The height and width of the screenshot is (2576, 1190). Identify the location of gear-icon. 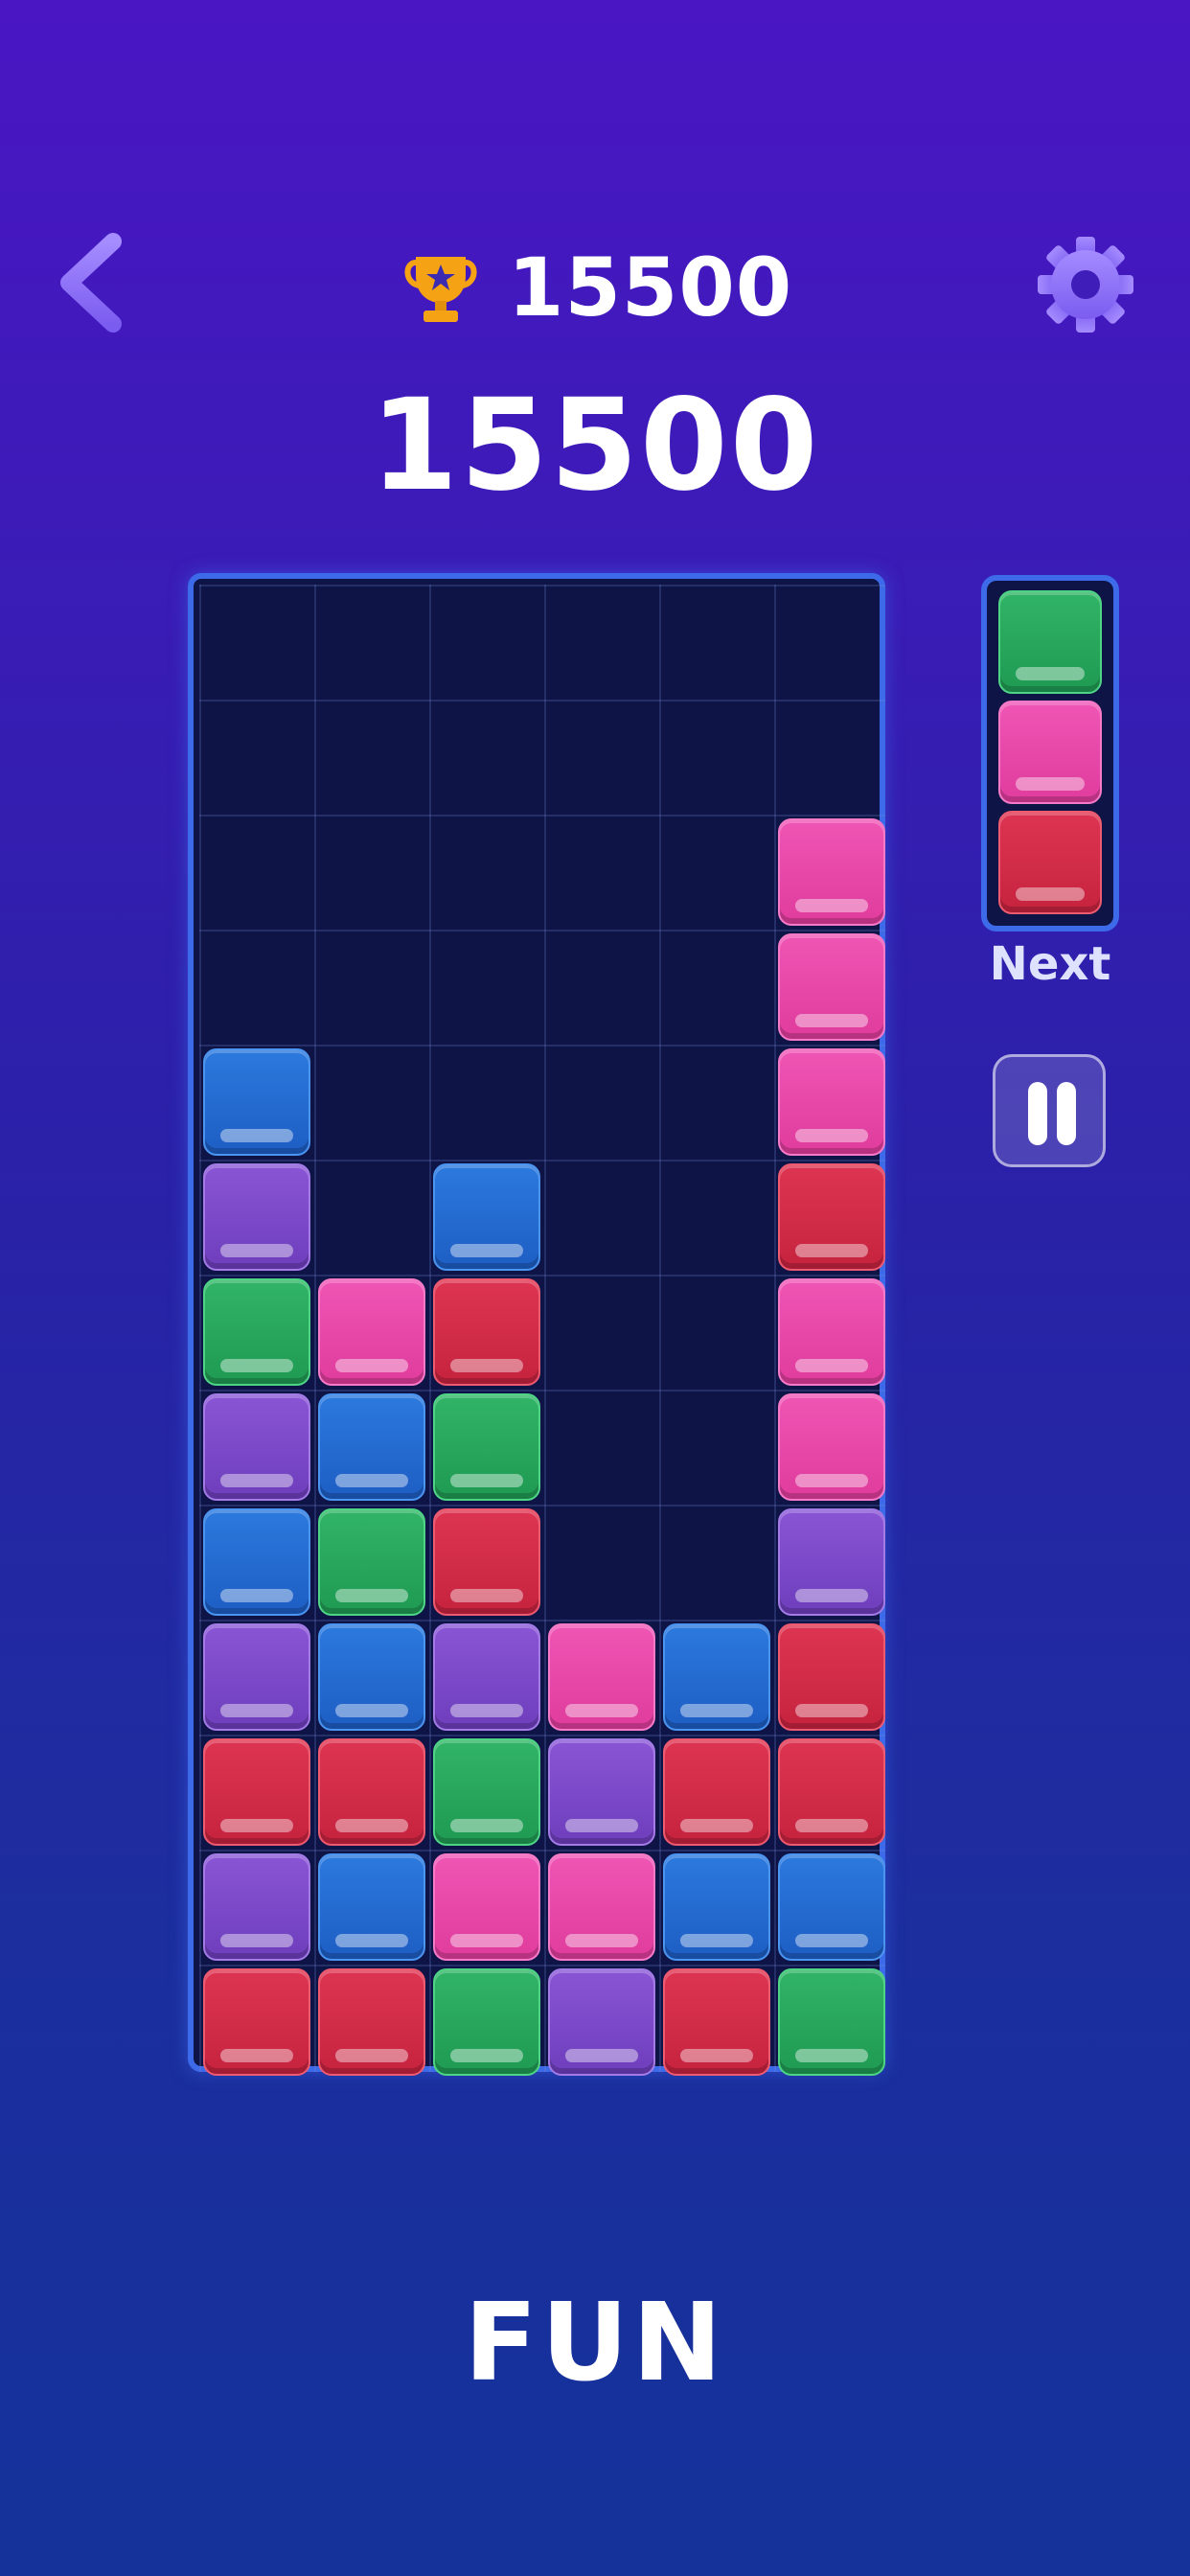
(1085, 285).